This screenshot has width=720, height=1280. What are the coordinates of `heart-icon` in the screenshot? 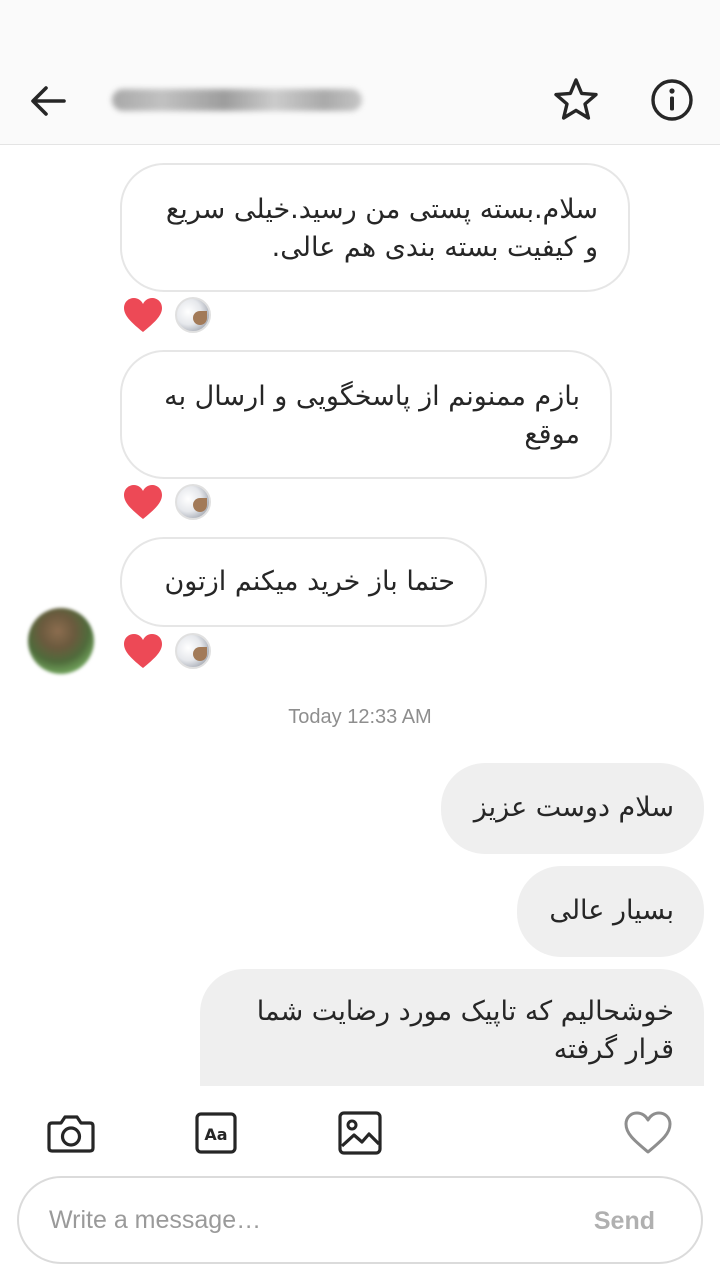 It's located at (648, 1132).